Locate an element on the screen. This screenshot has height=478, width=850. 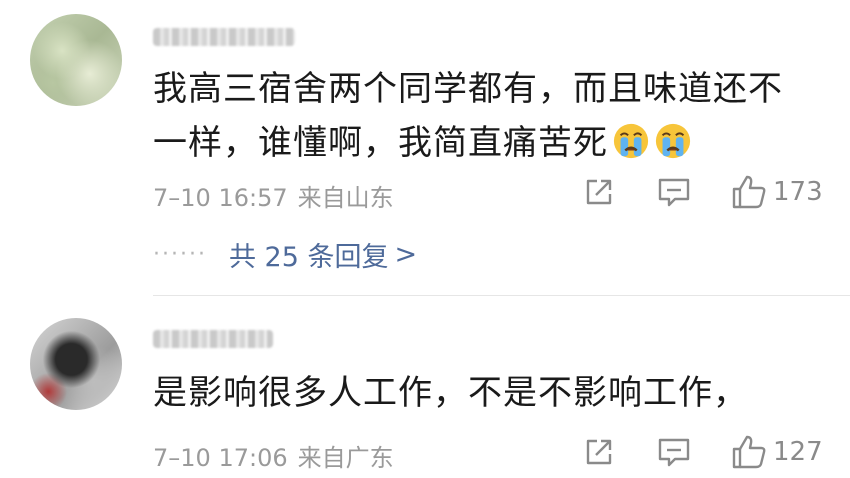
comment-text: 是影响很多人工作，不是不影响工作， is located at coordinates (483, 393).